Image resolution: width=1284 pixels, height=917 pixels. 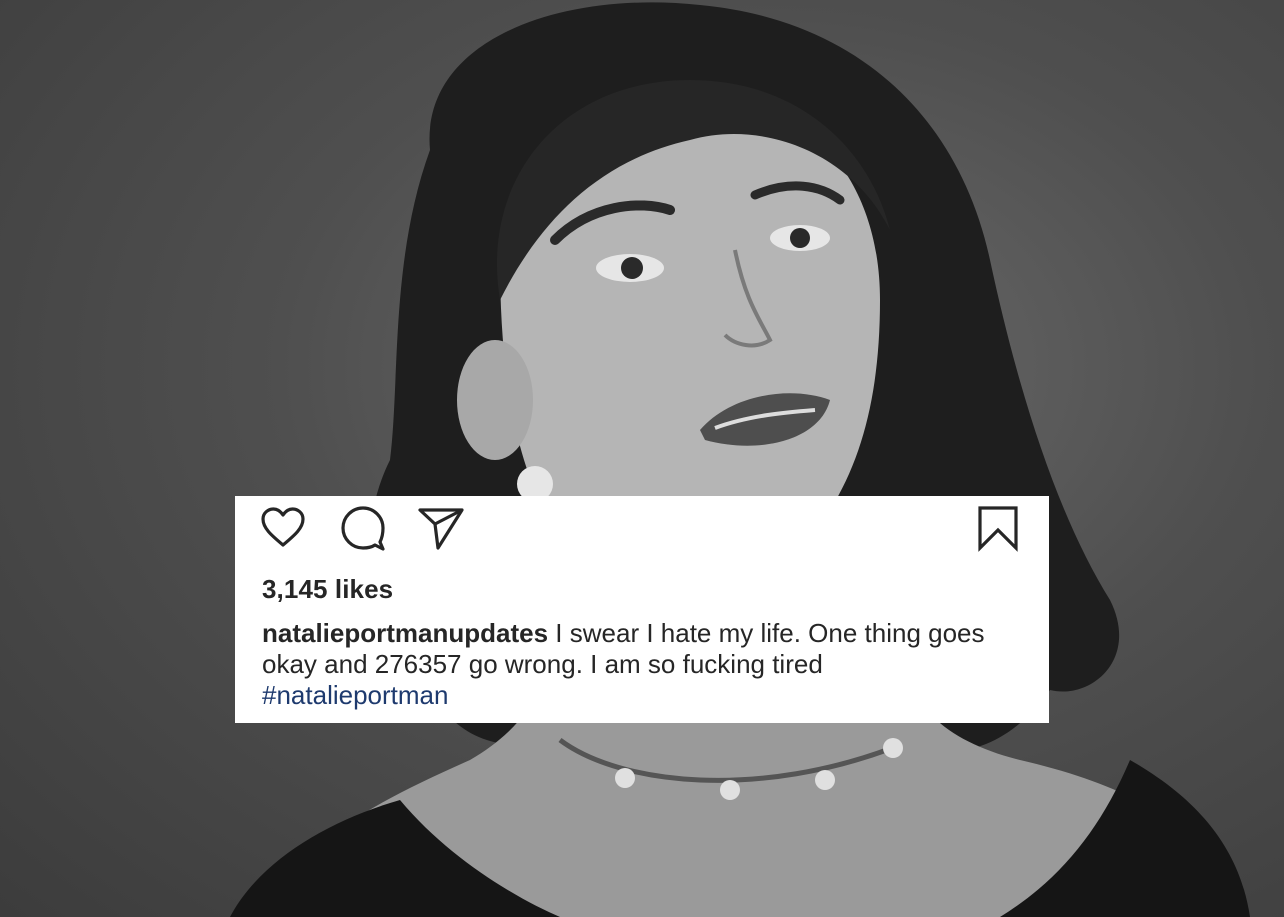 I want to click on likes-count: 3,145 likes, so click(x=327, y=589).